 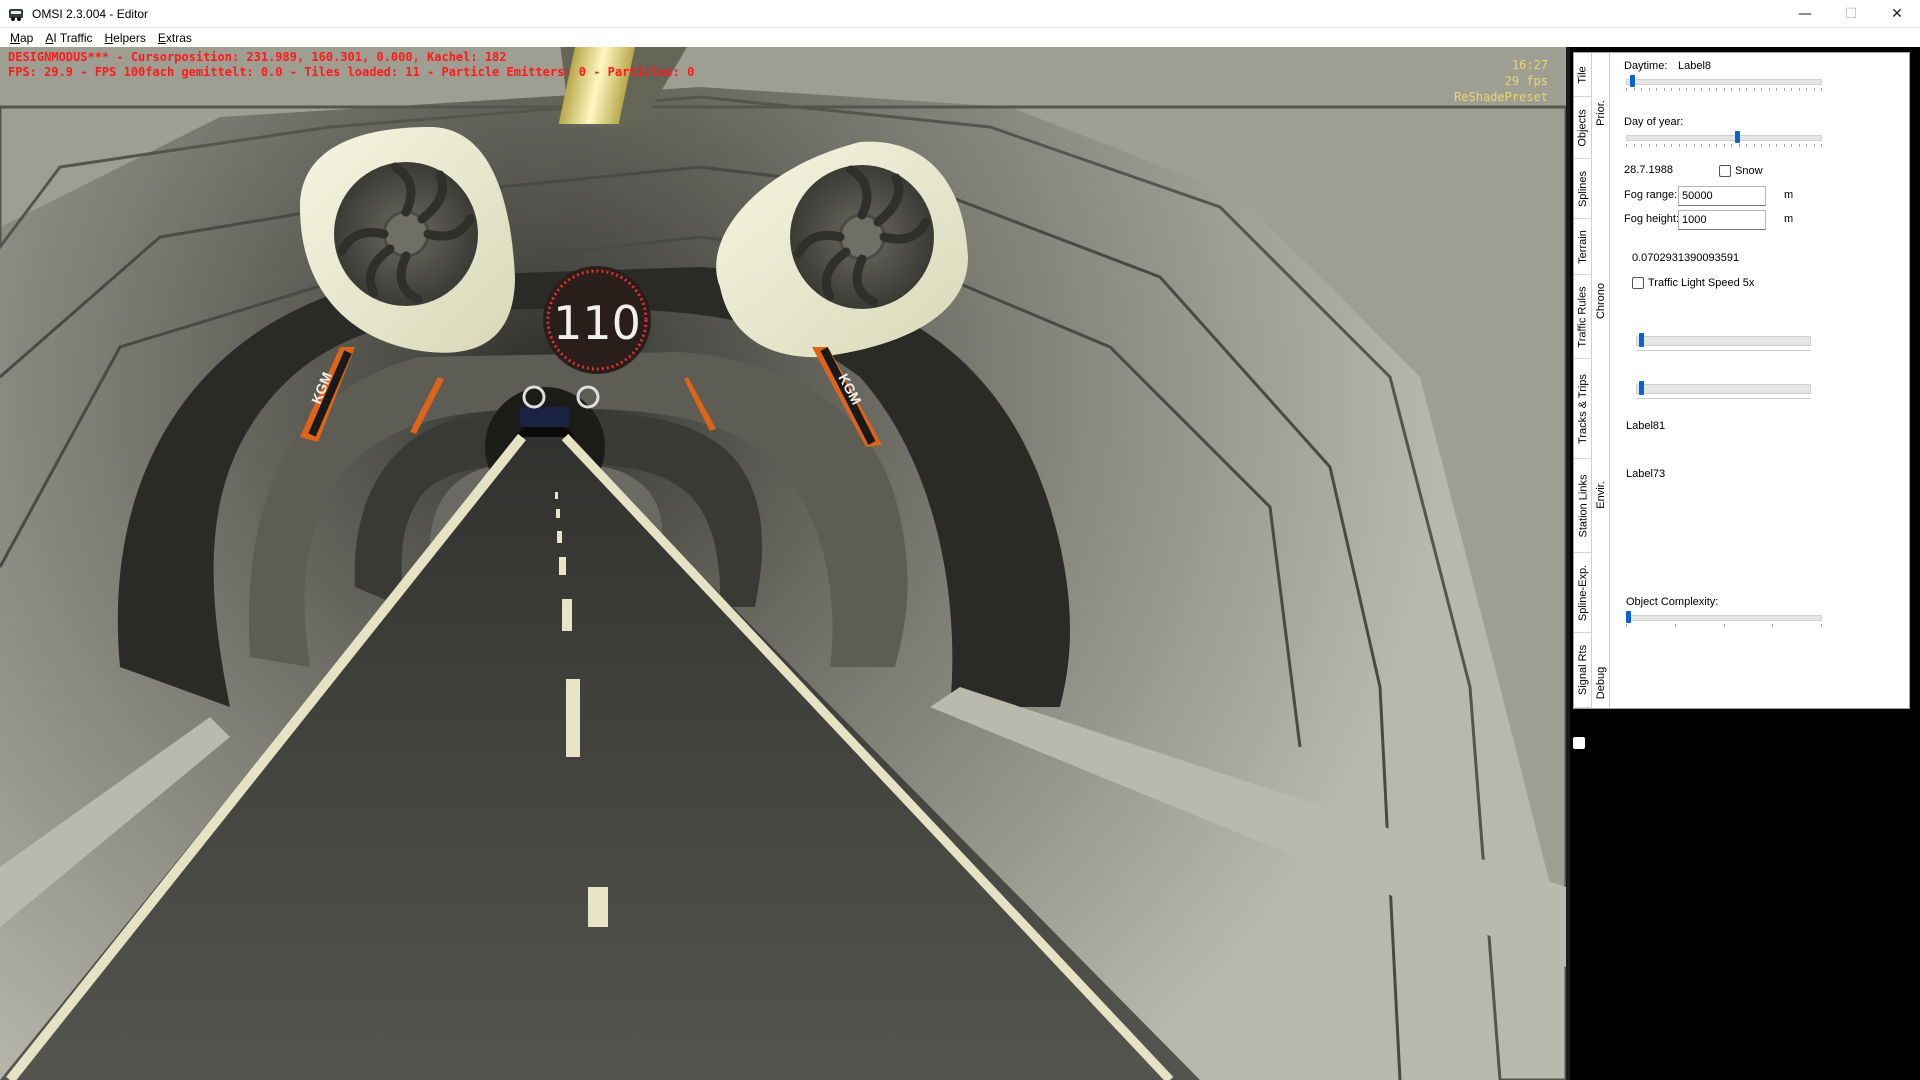 What do you see at coordinates (125, 38) in the screenshot?
I see `menu-helpers: Helpers` at bounding box center [125, 38].